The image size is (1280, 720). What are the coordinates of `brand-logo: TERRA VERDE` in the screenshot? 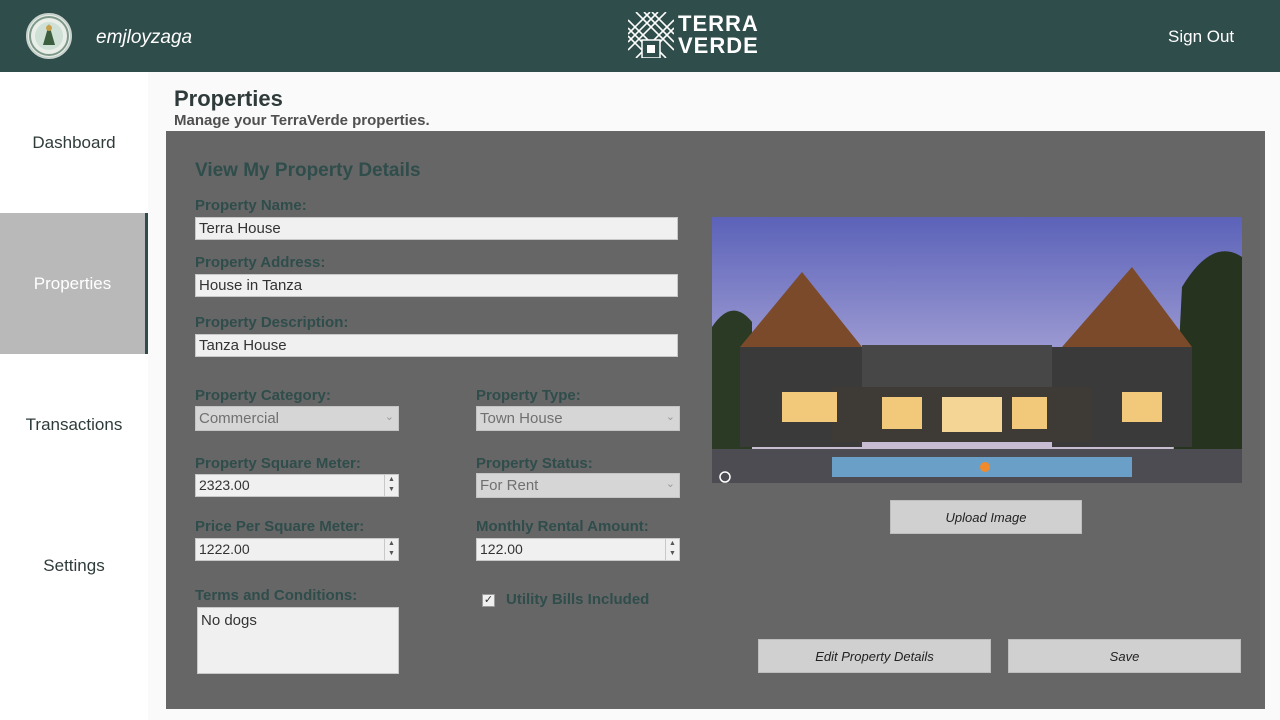 It's located at (693, 35).